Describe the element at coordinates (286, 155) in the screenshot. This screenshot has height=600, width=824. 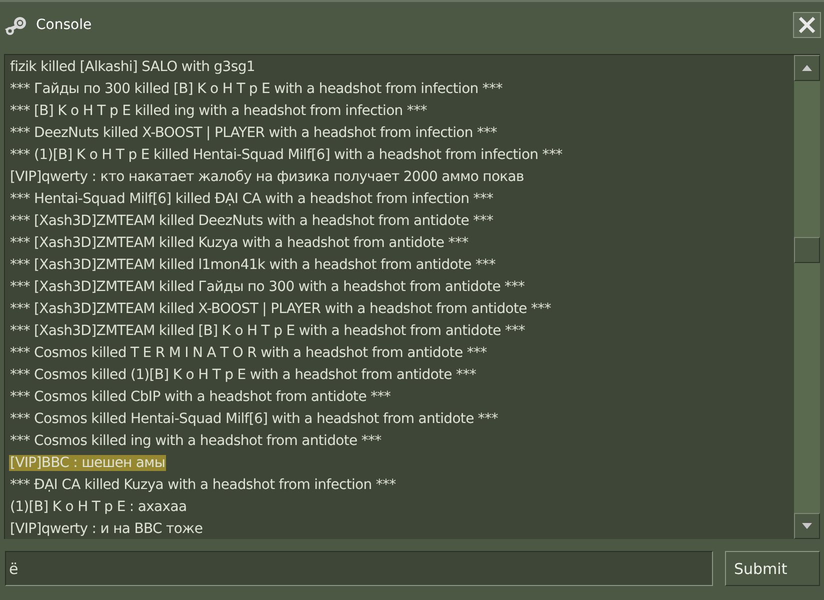
I see `console-line: *** (1)[B] K o H T p E killed Hentai-Squad Milf[6] with a headshot from infection ***` at that location.